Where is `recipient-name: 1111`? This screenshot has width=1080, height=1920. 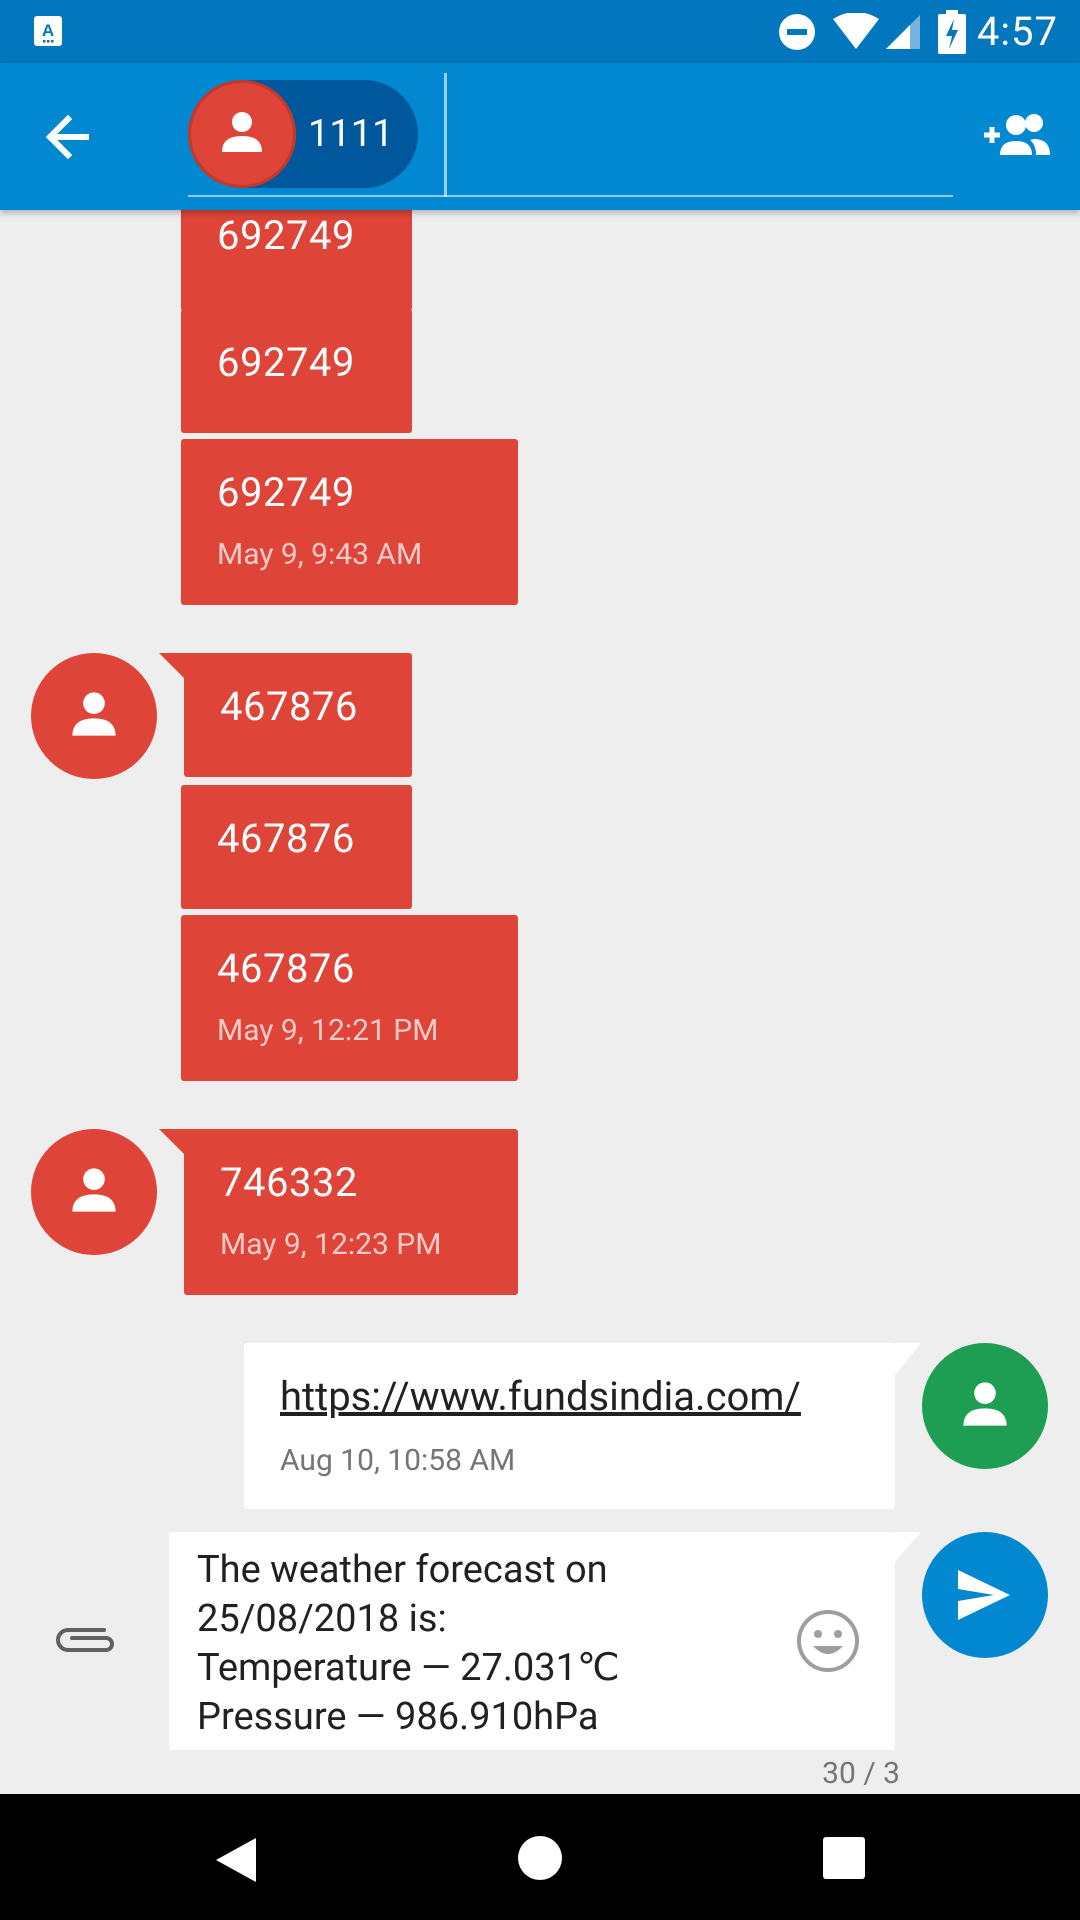 recipient-name: 1111 is located at coordinates (351, 134).